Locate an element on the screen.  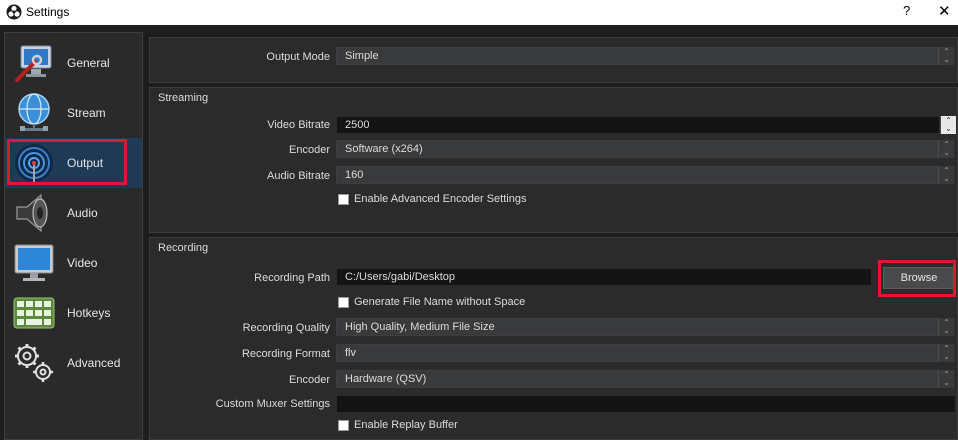
video-bitrate-input: 2500 is located at coordinates (638, 125).